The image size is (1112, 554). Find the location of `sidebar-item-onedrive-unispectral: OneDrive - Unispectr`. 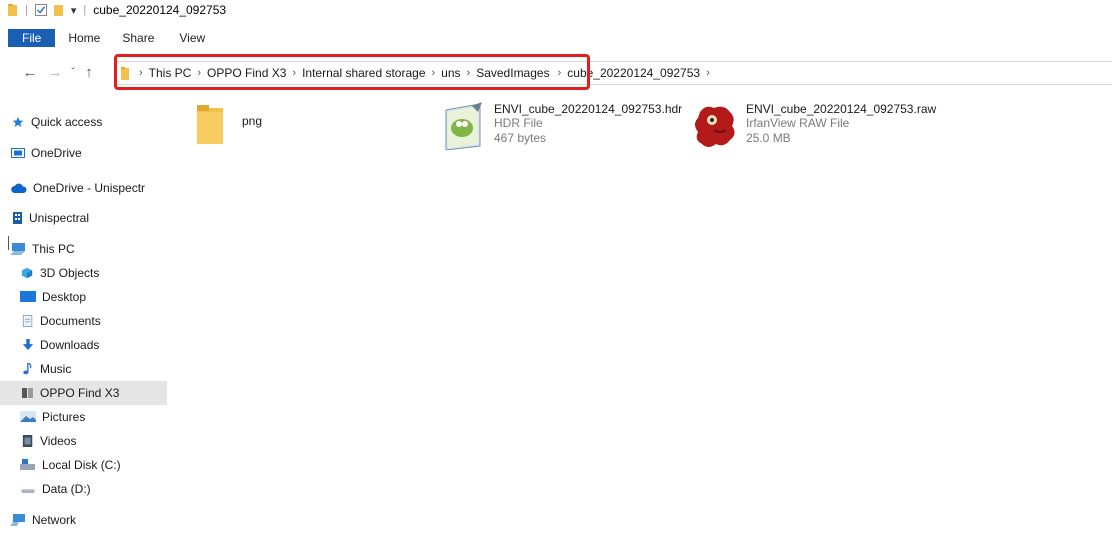

sidebar-item-onedrive-unispectral: OneDrive - Unispectr is located at coordinates (83, 188).